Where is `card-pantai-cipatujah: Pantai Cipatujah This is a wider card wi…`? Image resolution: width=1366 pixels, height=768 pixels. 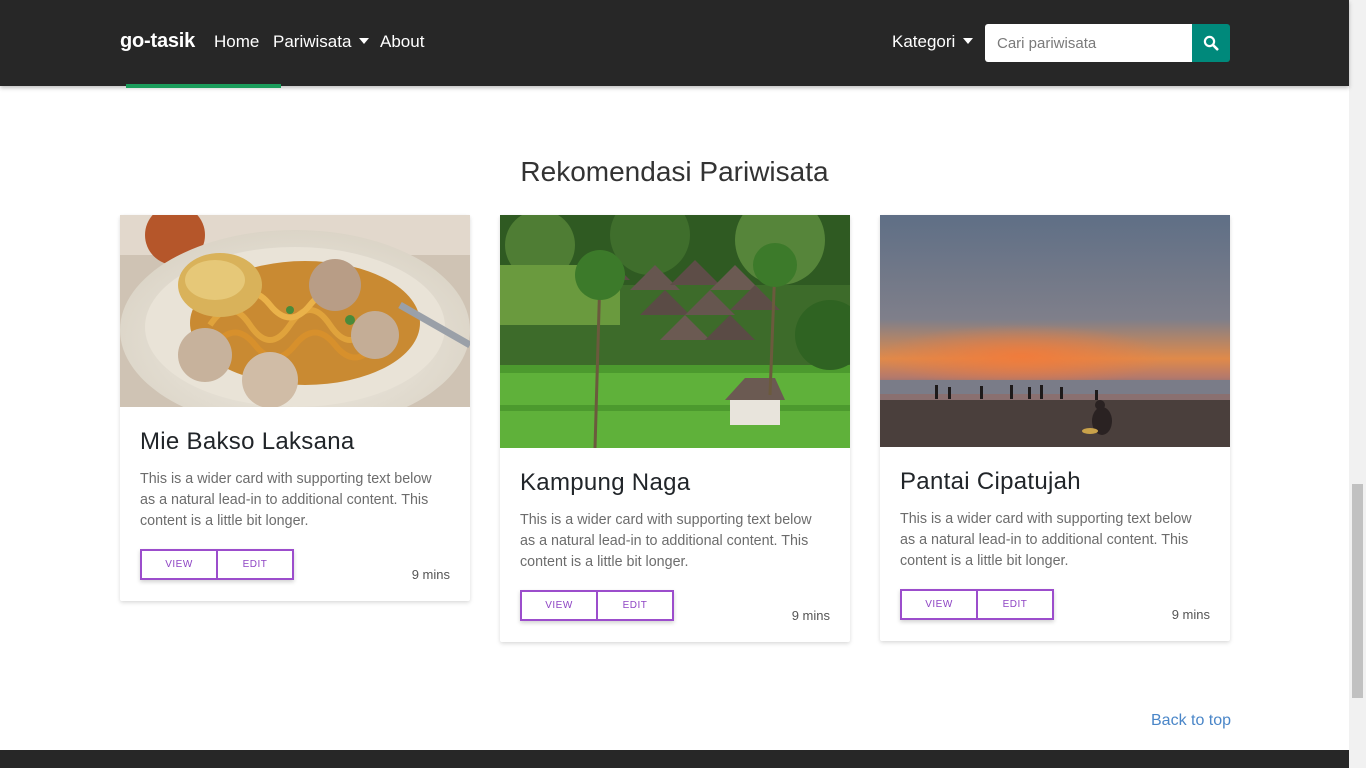 card-pantai-cipatujah: Pantai Cipatujah This is a wider card wi… is located at coordinates (1055, 428).